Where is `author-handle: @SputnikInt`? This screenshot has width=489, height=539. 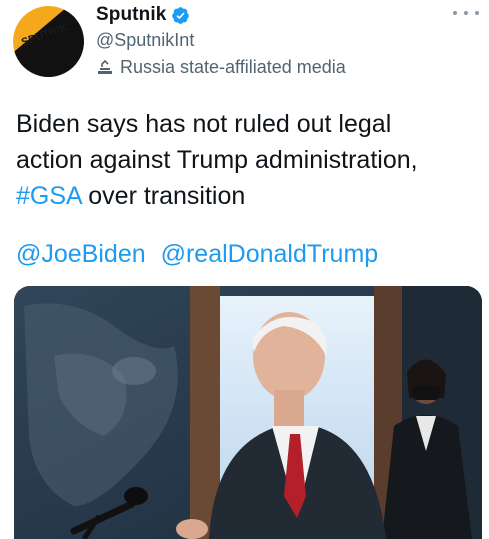 author-handle: @SputnikInt is located at coordinates (145, 40).